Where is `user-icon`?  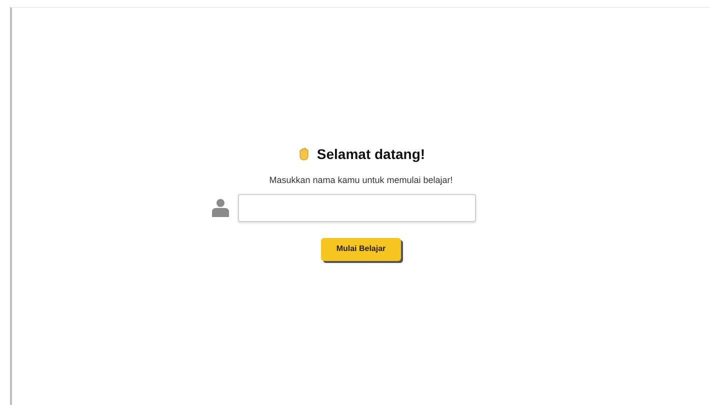 user-icon is located at coordinates (220, 207).